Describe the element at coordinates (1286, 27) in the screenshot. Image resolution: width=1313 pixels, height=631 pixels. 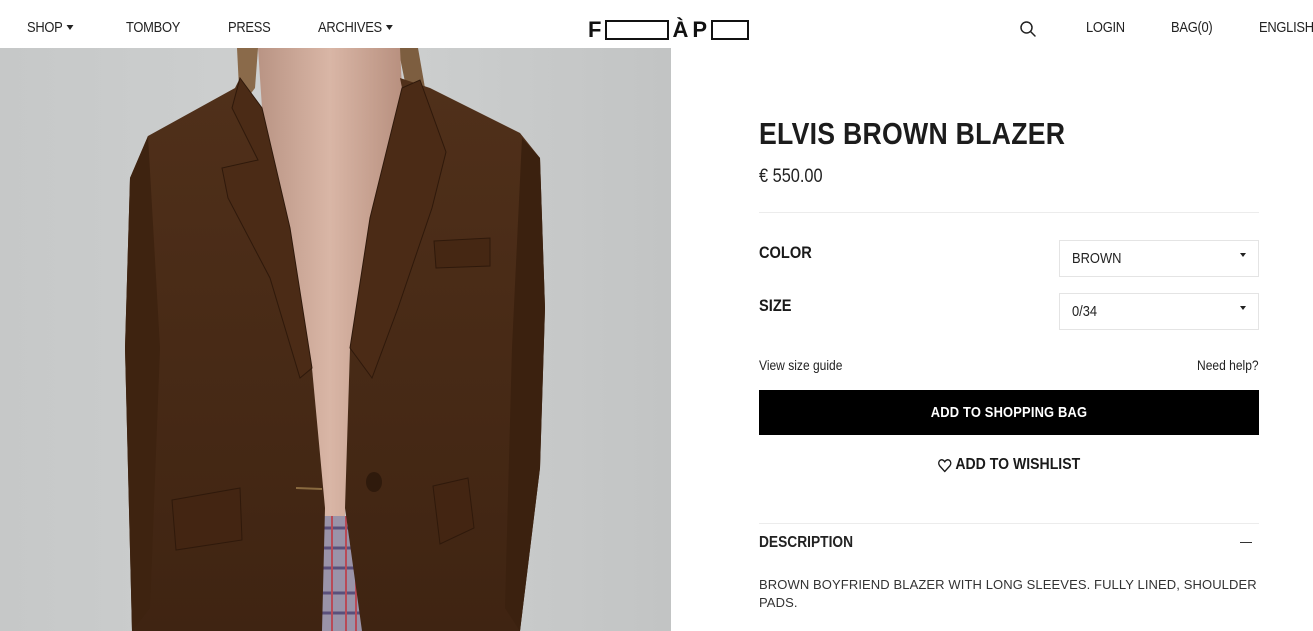
I see `nav-language: ENGLISH` at that location.